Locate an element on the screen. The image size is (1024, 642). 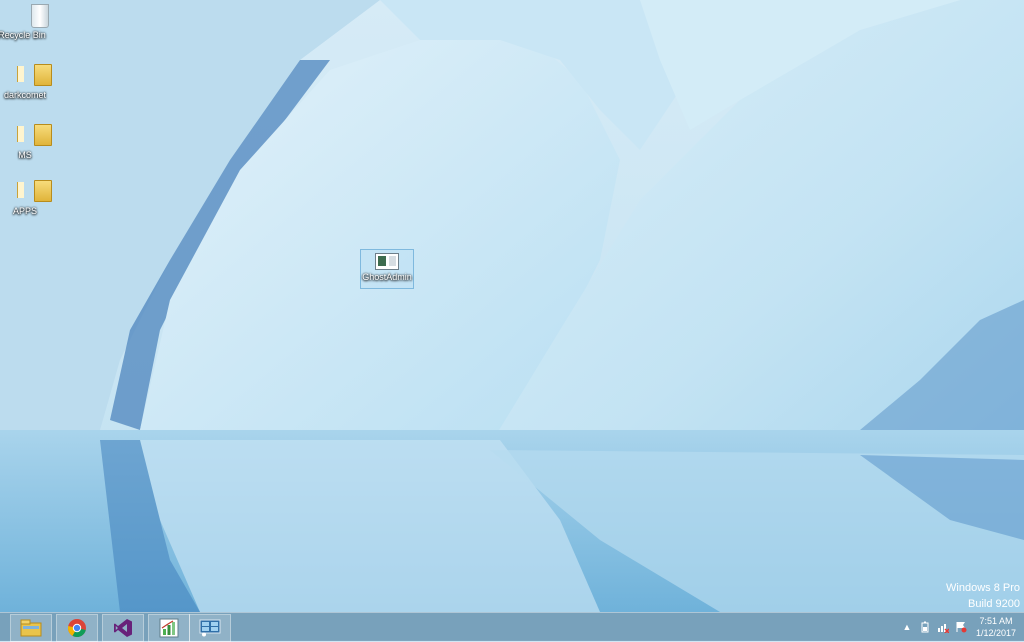
desktop-icon-darkcomet: darkcomet is located at coordinates (26, 82).